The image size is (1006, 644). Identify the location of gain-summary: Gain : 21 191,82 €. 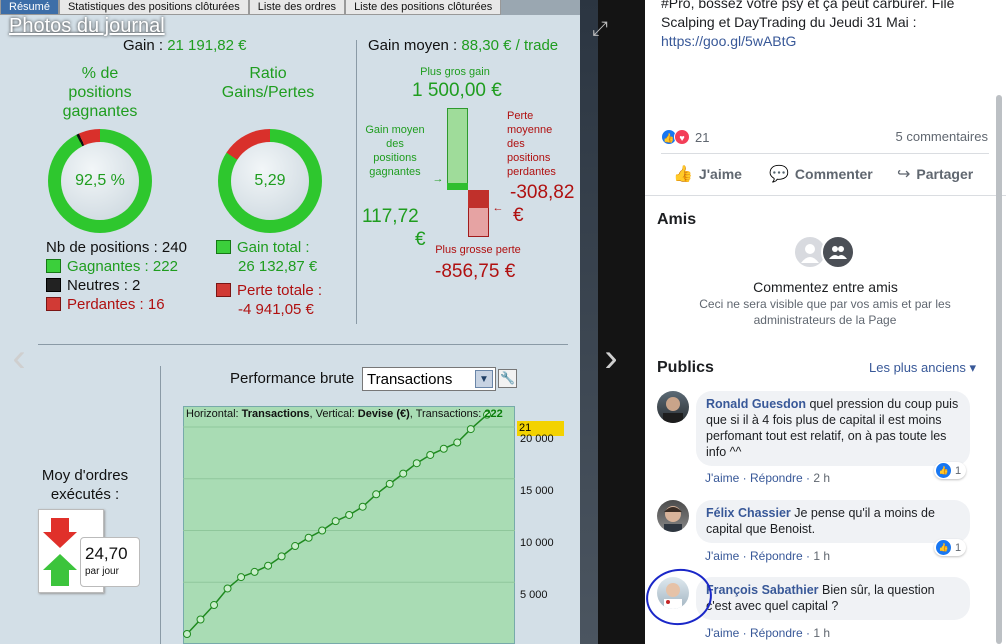
(184, 45).